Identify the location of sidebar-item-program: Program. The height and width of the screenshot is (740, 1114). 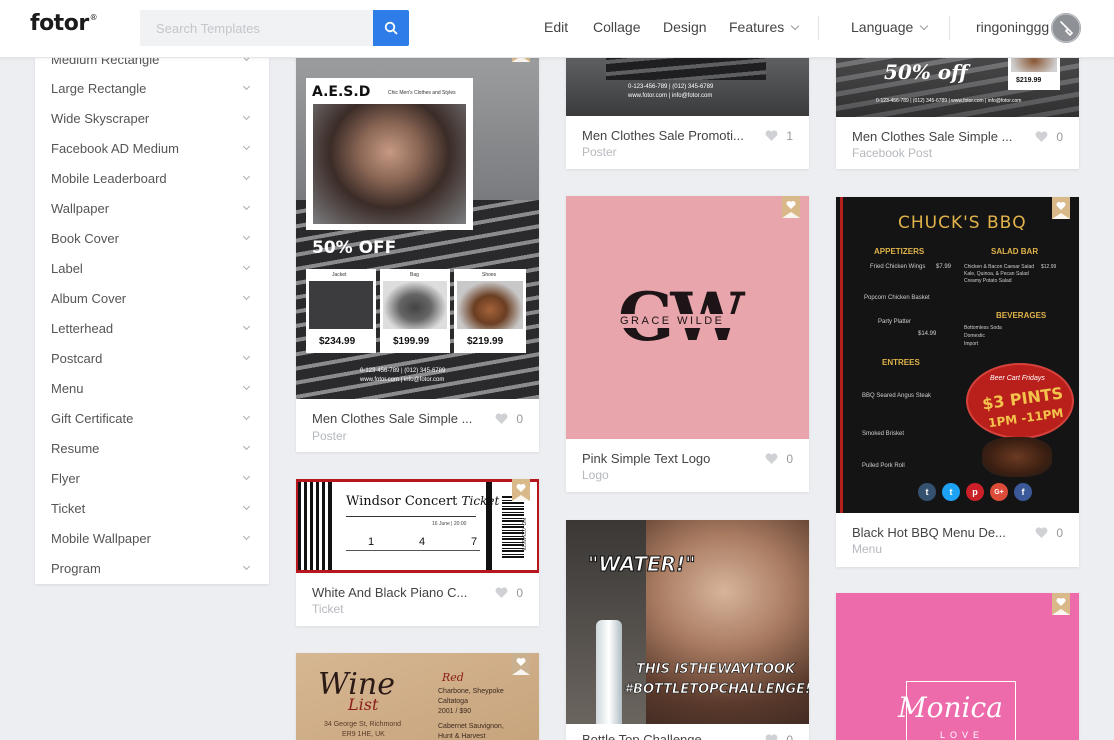
(152, 568).